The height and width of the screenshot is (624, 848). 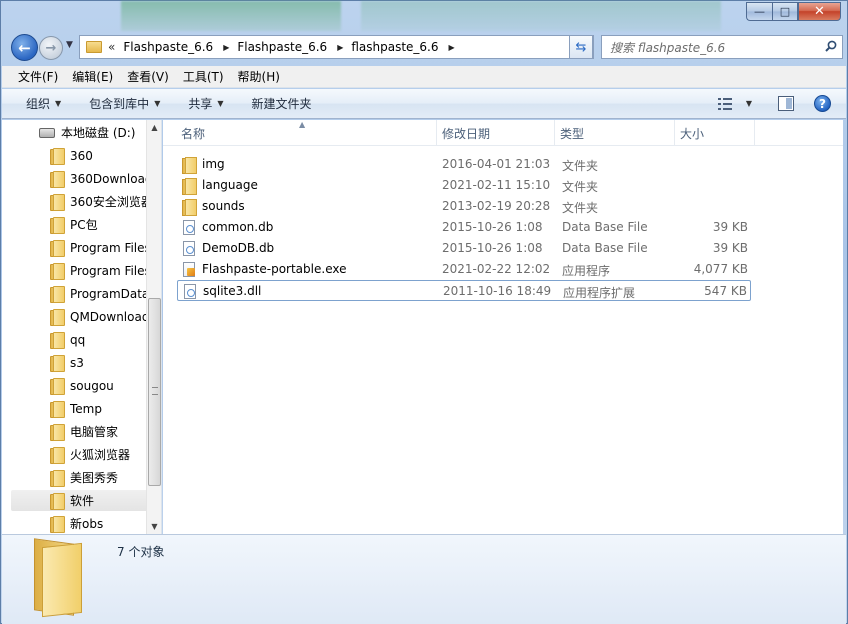 I want to click on tree-item: PC包, so click(x=74, y=224).